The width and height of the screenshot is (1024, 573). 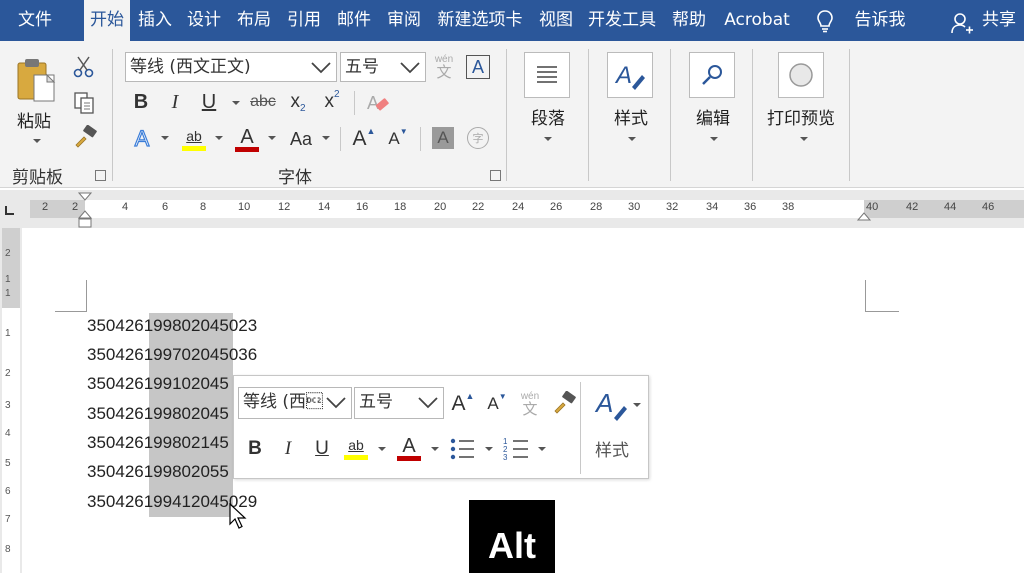 What do you see at coordinates (530, 404) in the screenshot?
I see `mini-phonetic-guide-button: wén 文` at bounding box center [530, 404].